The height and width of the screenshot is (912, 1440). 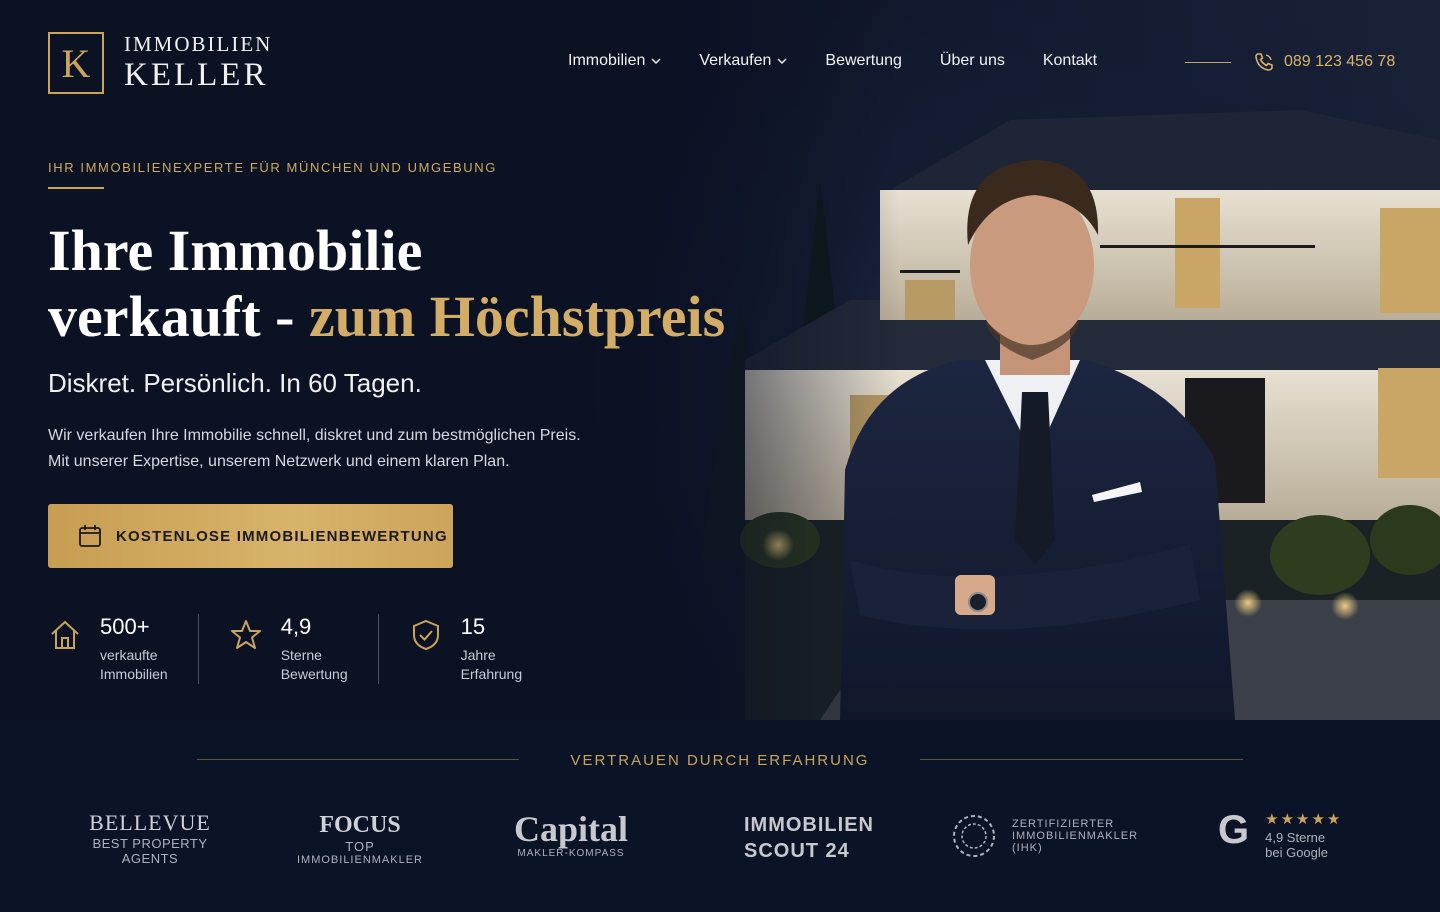 I want to click on ihk-line3: (IHK), so click(x=1027, y=848).